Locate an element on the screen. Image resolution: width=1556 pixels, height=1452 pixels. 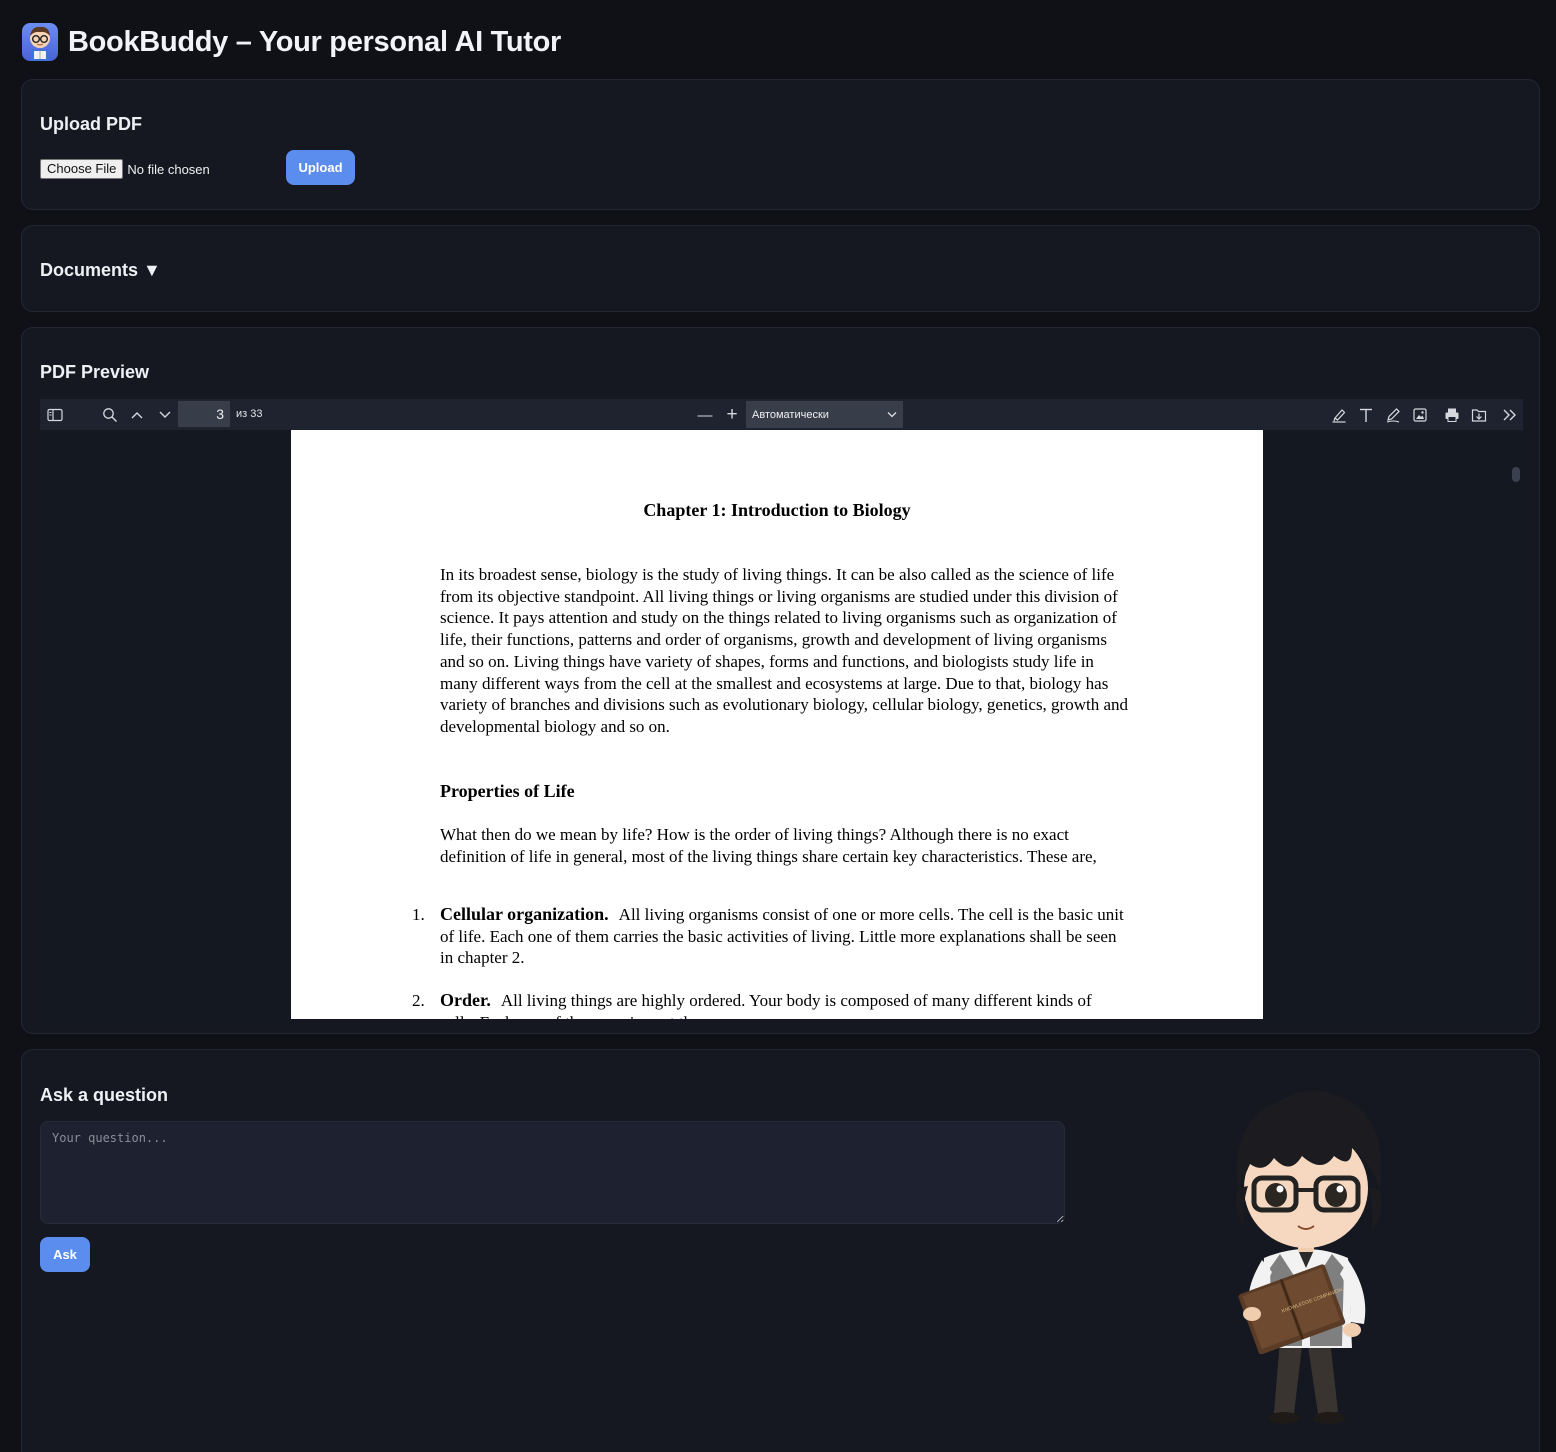
ask-button: Ask is located at coordinates (65, 1254).